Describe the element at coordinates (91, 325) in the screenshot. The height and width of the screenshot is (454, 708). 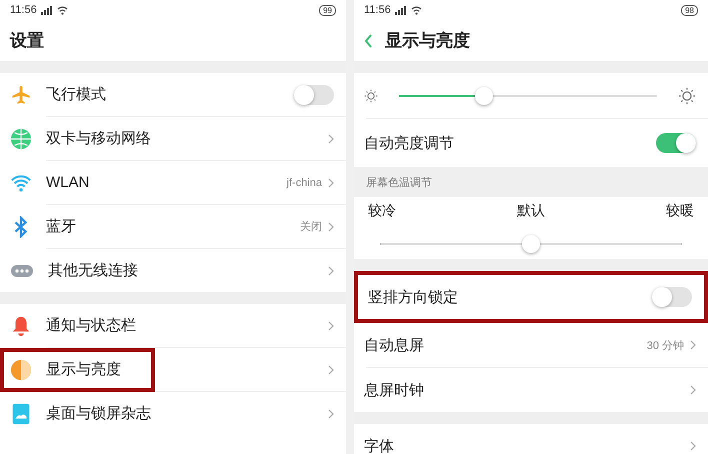
I see `item-label: 通知与状态栏` at that location.